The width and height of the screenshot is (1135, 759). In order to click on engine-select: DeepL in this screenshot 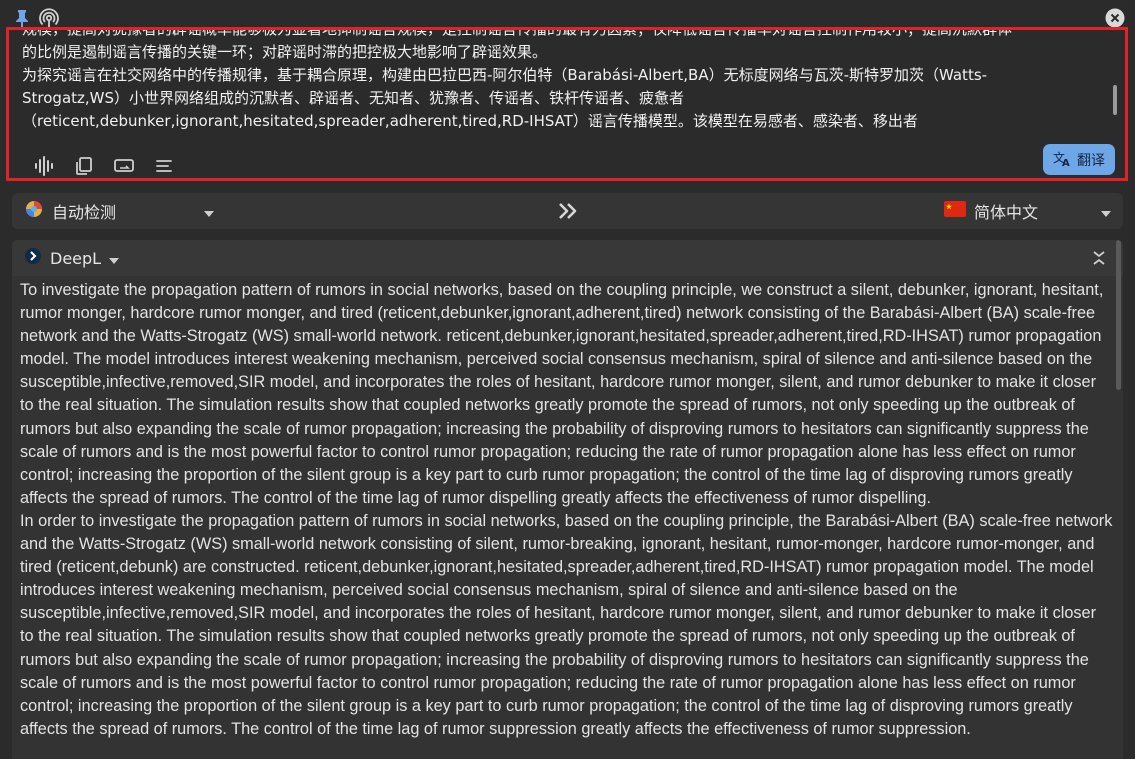, I will do `click(72, 258)`.